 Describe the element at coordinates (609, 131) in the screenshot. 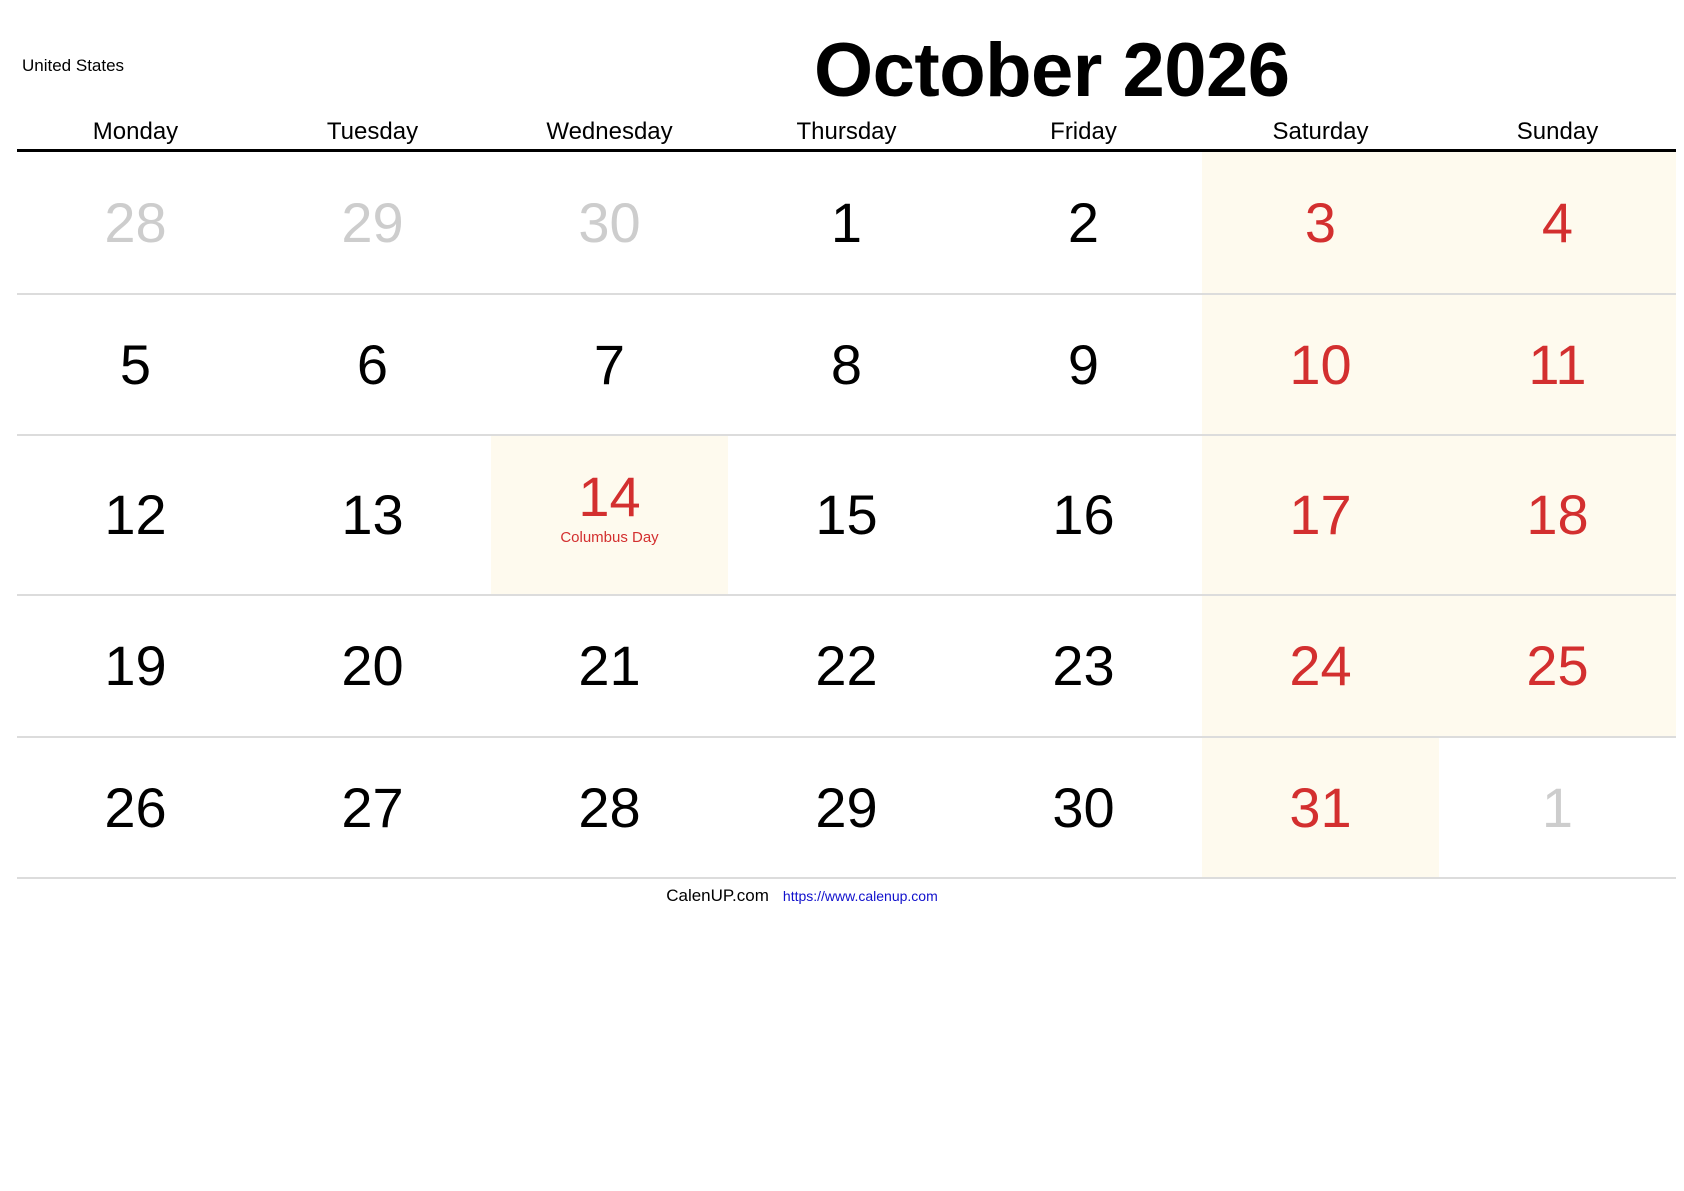

I see `weekday-wednesday: Wednesday` at that location.